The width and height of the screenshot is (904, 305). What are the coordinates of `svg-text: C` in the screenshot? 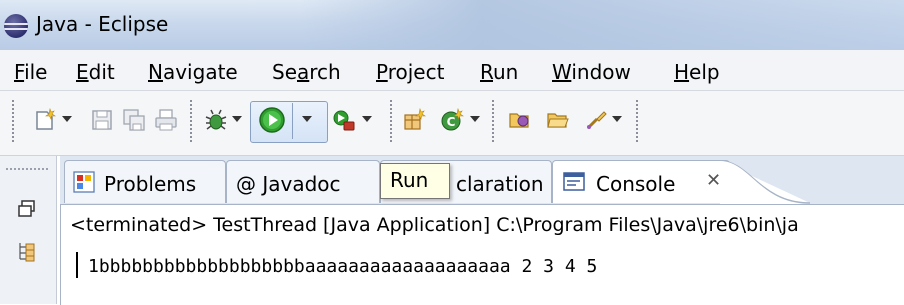 It's located at (451, 122).